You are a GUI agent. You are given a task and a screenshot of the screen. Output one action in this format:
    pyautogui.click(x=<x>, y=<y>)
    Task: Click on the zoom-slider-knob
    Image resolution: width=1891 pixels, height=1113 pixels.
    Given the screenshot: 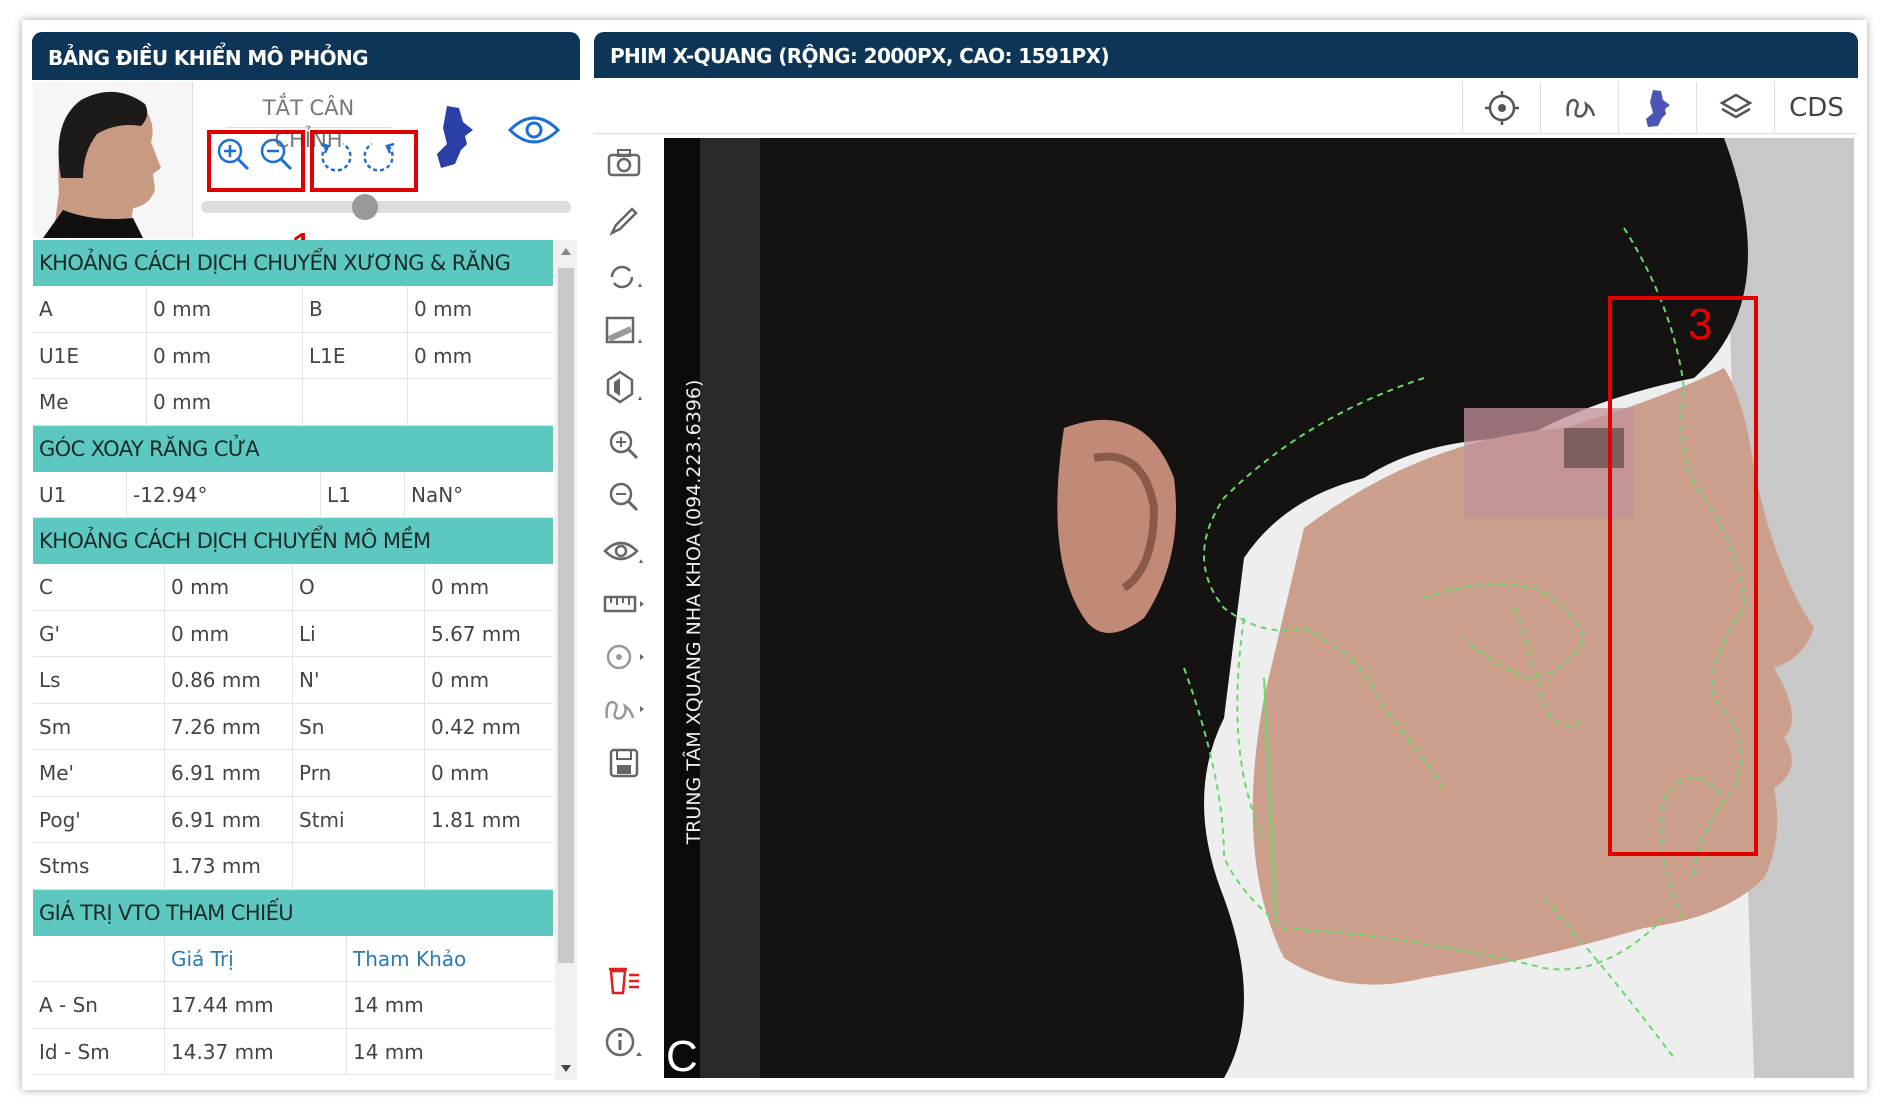 What is the action you would take?
    pyautogui.click(x=365, y=207)
    